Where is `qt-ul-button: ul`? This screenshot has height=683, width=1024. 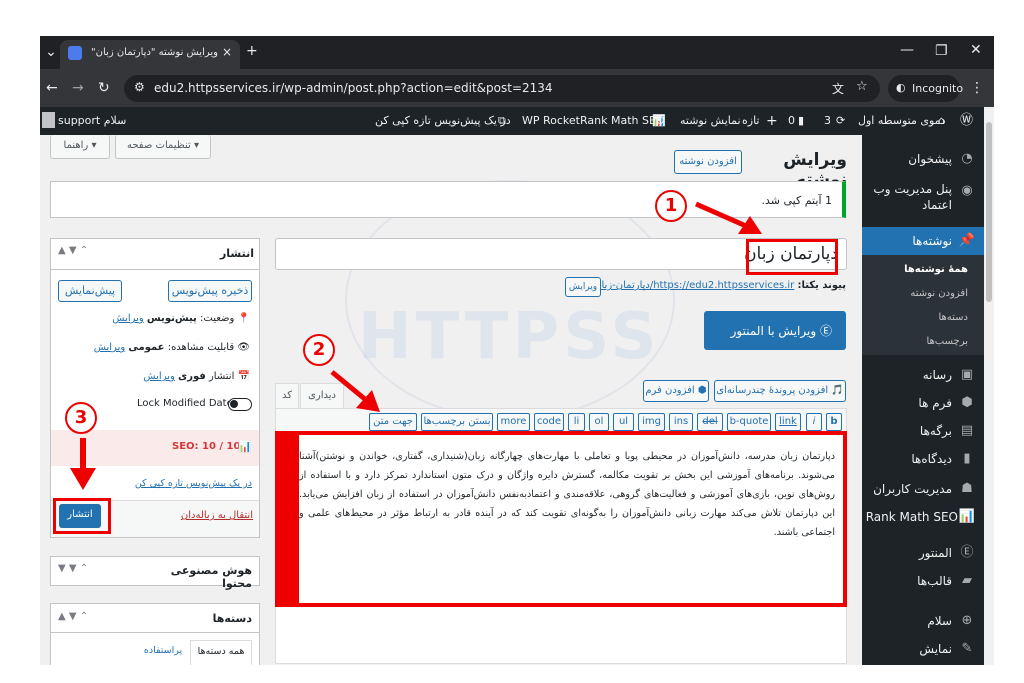
qt-ul-button: ul is located at coordinates (623, 422).